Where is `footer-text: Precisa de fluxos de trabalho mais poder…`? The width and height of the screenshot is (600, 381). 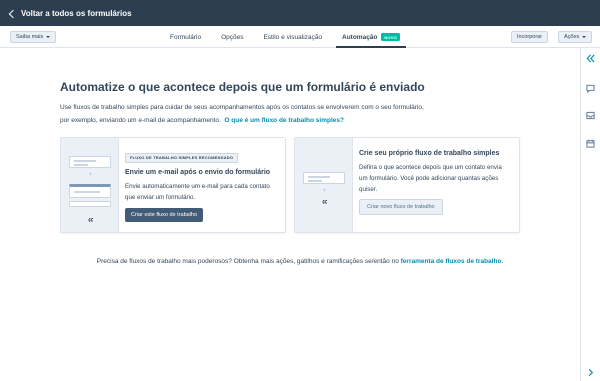
footer-text: Precisa de fluxos de trabalho mais poder… is located at coordinates (247, 261).